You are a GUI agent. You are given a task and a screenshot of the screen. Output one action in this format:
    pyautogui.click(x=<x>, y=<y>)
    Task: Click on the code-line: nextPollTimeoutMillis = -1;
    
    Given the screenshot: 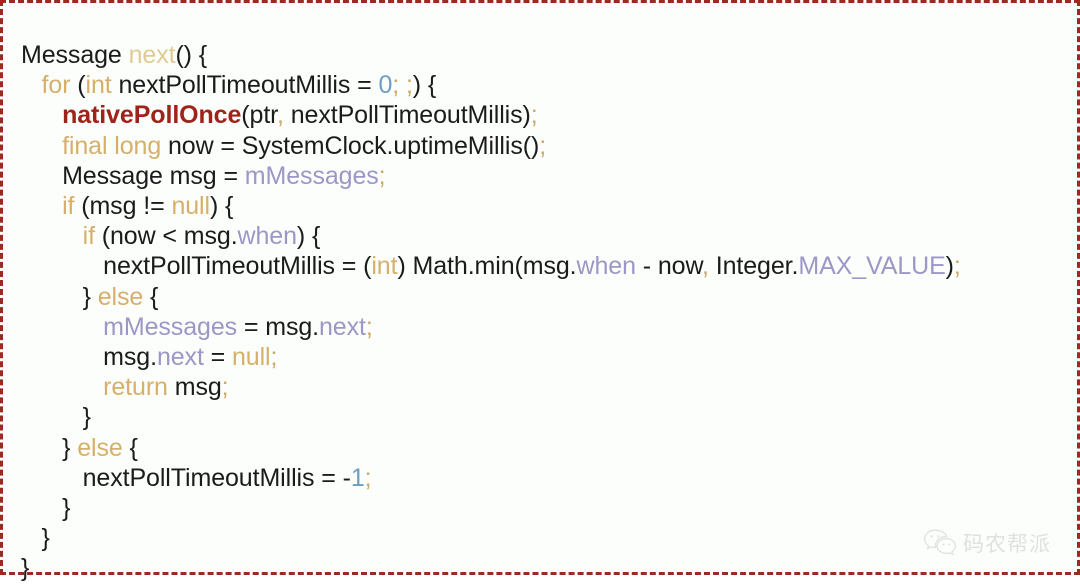 What is the action you would take?
    pyautogui.click(x=544, y=478)
    